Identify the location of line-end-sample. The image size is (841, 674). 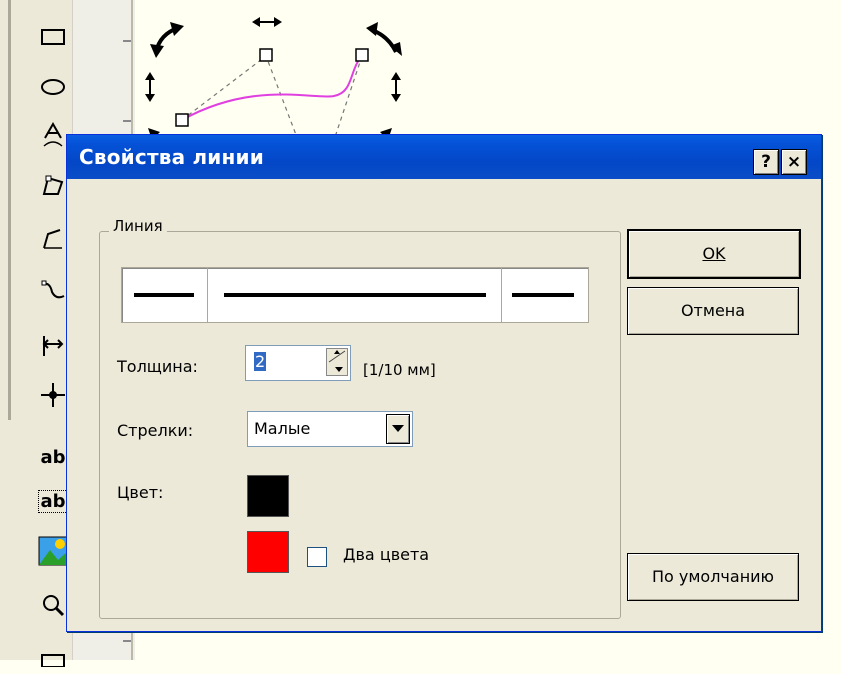
(543, 295).